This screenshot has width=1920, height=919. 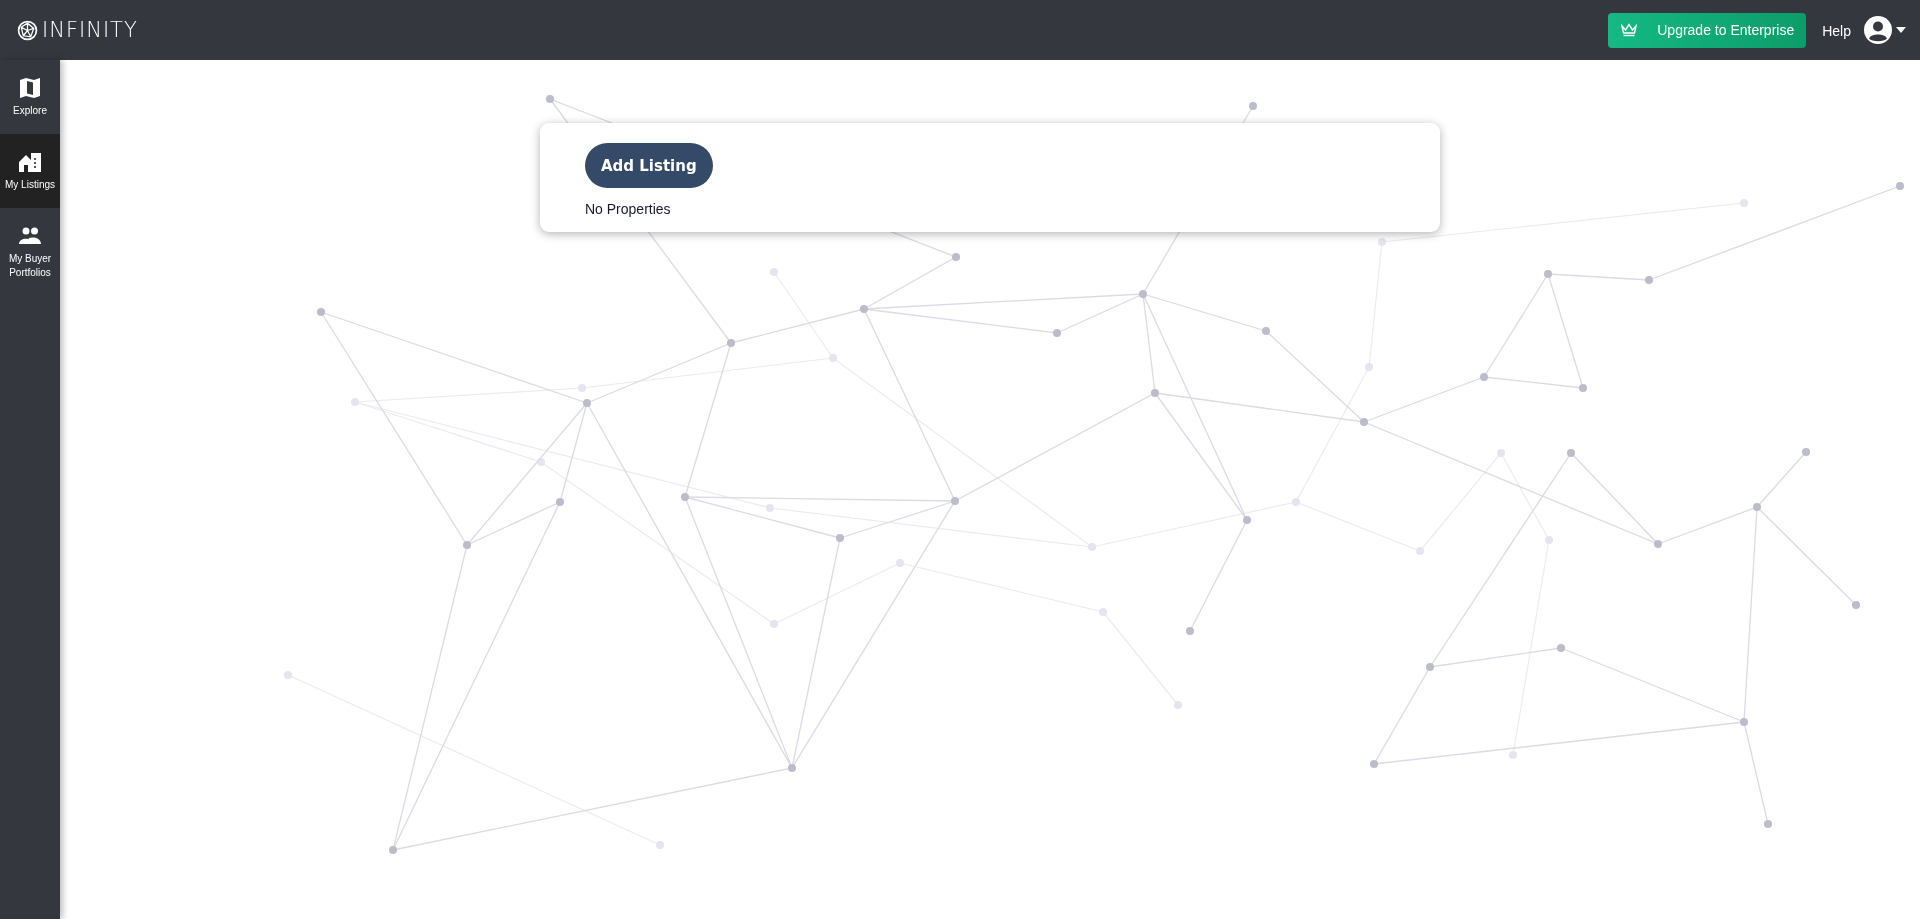 I want to click on help-link: Help, so click(x=1836, y=31).